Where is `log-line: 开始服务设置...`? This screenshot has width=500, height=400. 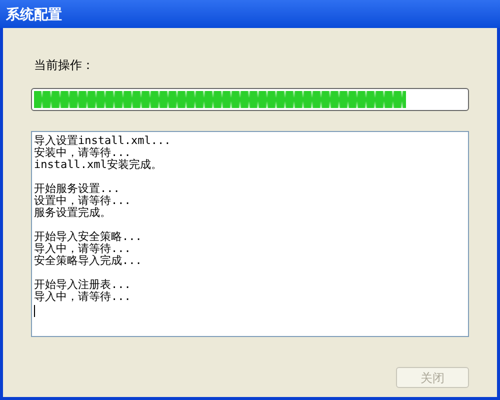
log-line: 开始服务设置... is located at coordinates (77, 189).